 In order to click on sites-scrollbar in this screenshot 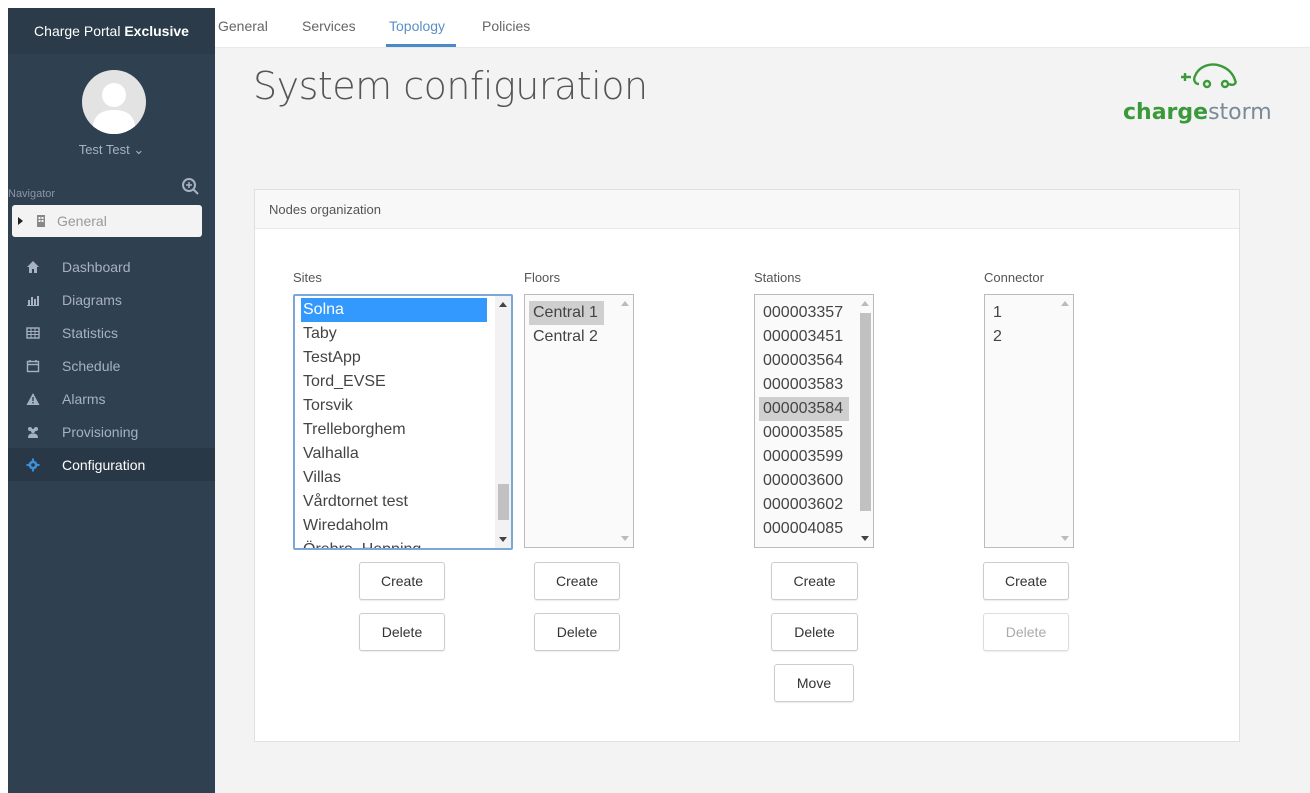, I will do `click(503, 422)`.